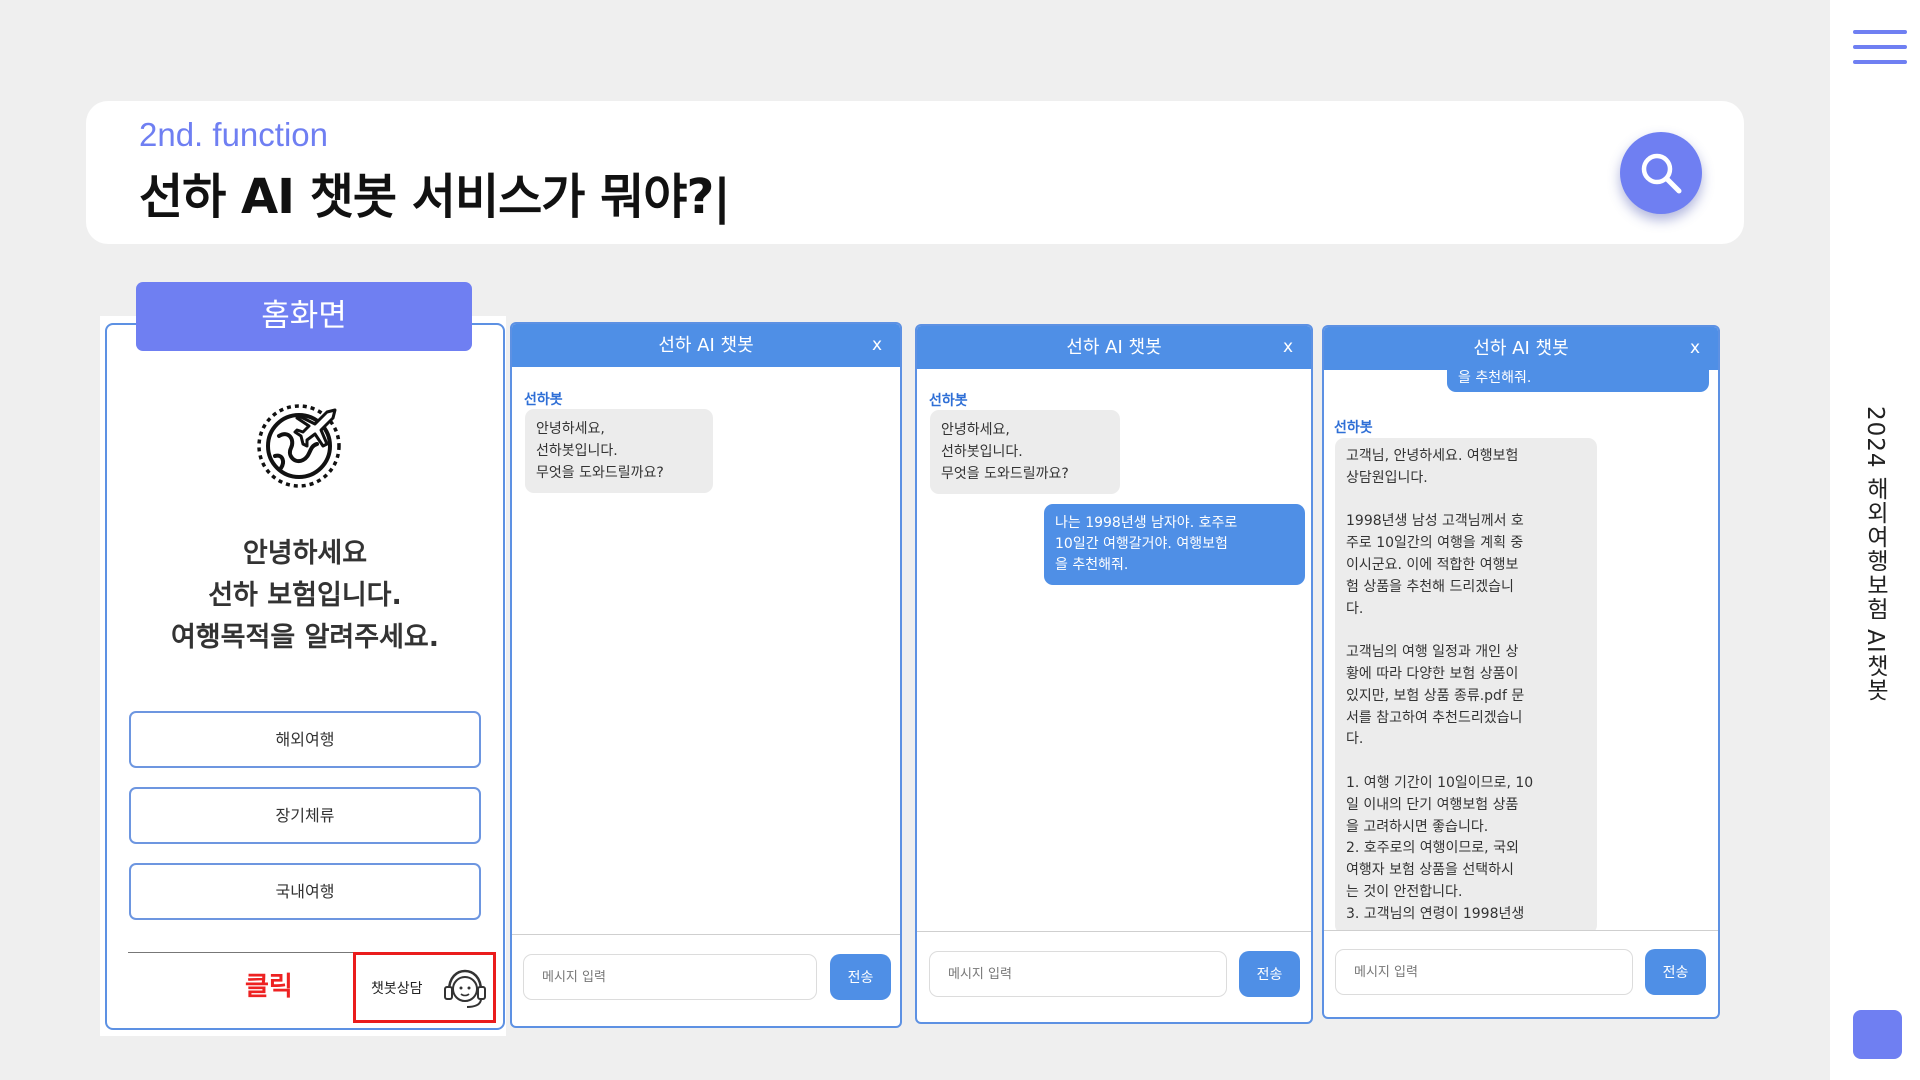 This screenshot has width=1920, height=1080. Describe the element at coordinates (269, 987) in the screenshot. I see `click-callout: 클릭` at that location.